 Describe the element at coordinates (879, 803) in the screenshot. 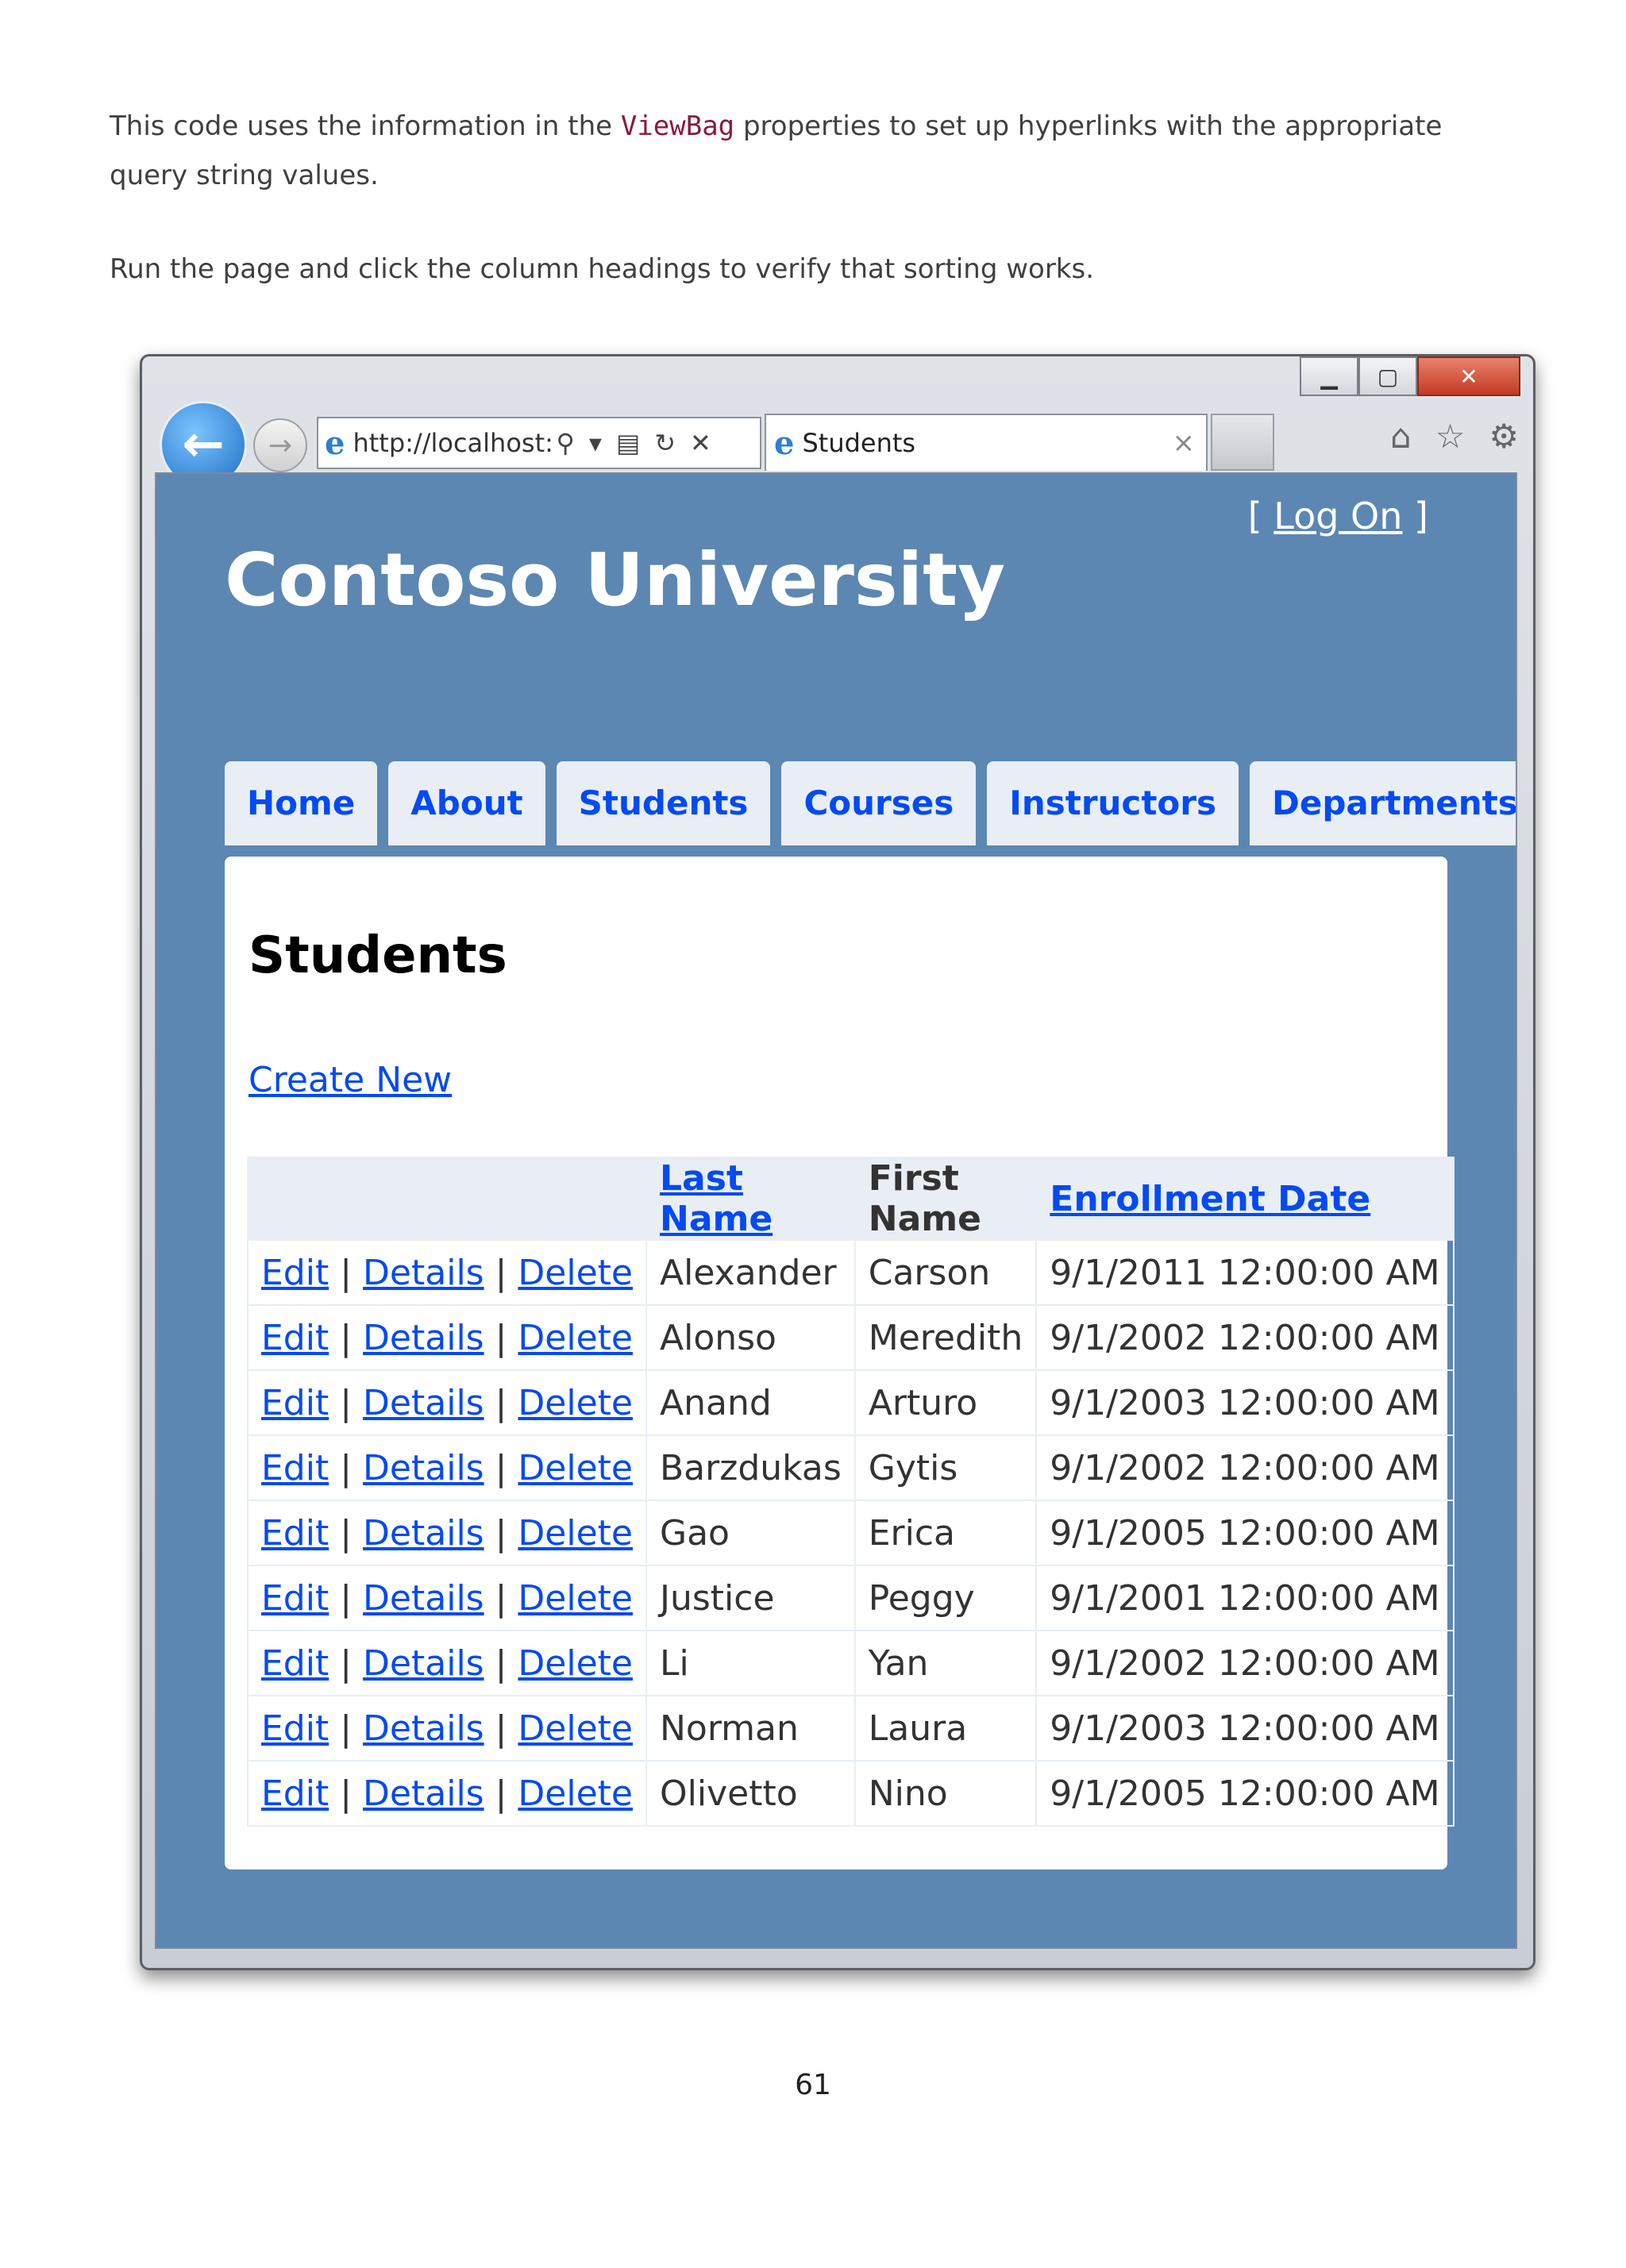

I see `menu-item-courses: Courses` at that location.